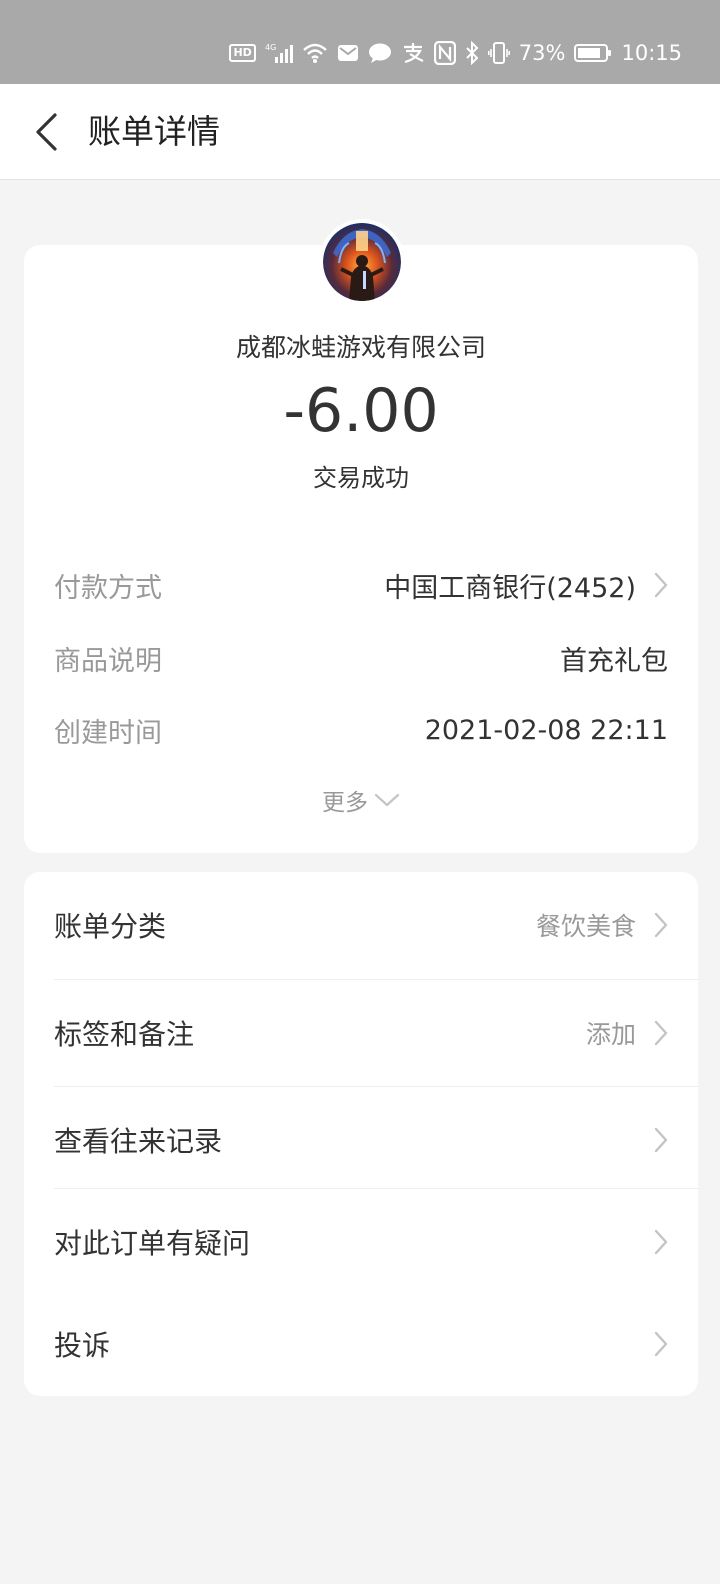 This screenshot has width=720, height=1584. What do you see at coordinates (413, 53) in the screenshot?
I see `alipay-icon` at bounding box center [413, 53].